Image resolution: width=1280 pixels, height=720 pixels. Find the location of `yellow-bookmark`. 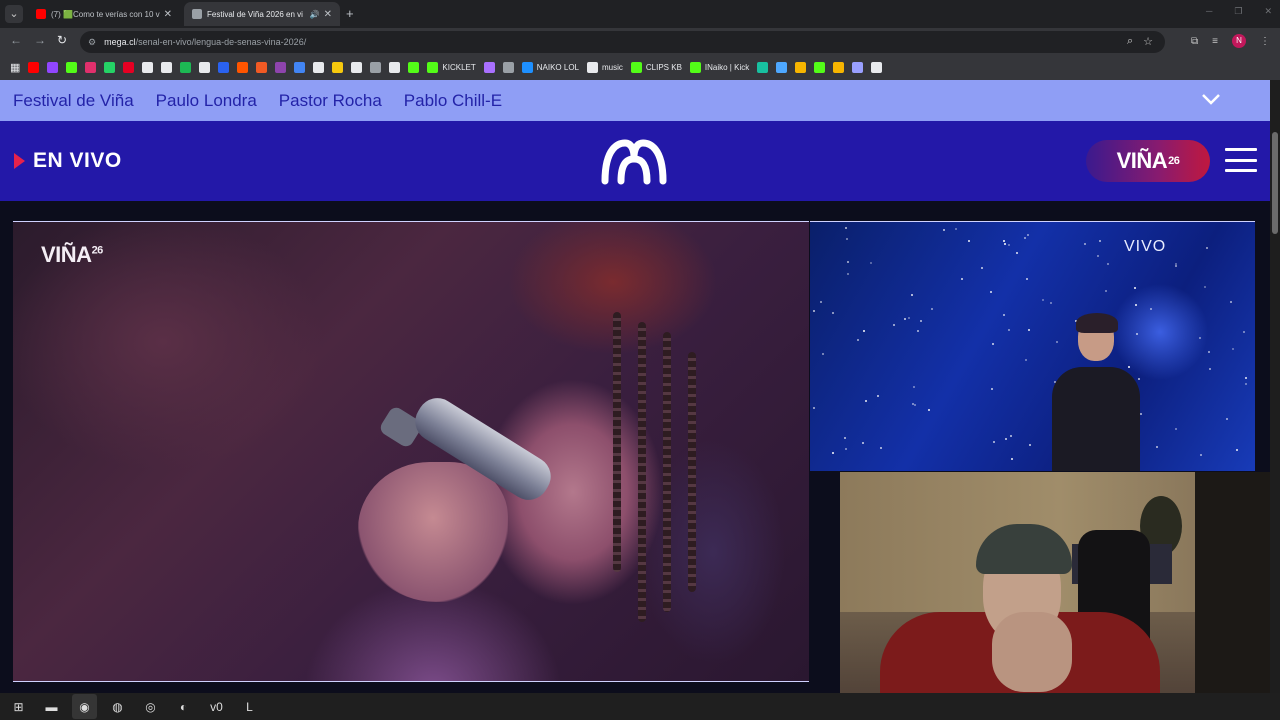

yellow-bookmark is located at coordinates (337, 68).